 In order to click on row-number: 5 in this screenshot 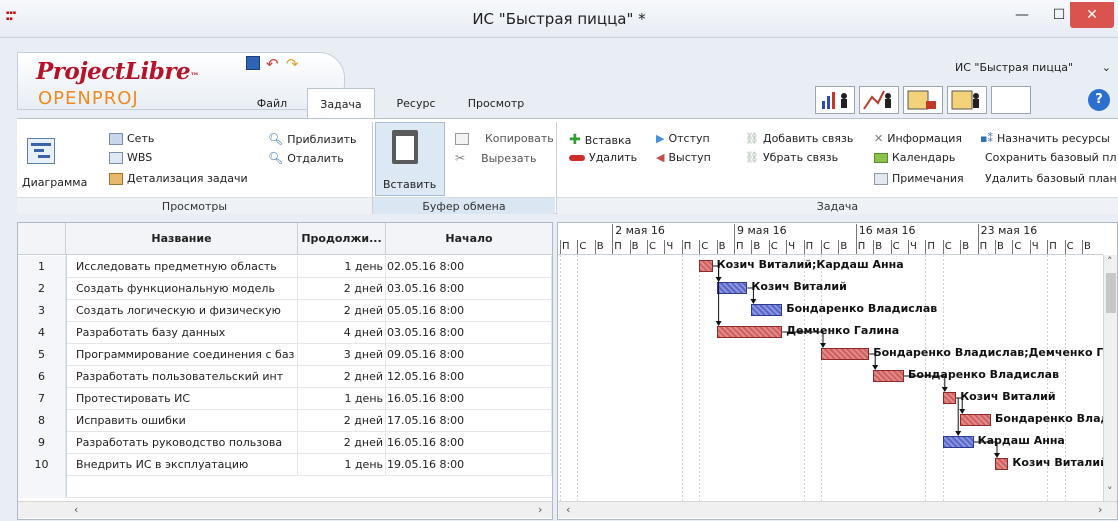, I will do `click(42, 355)`.